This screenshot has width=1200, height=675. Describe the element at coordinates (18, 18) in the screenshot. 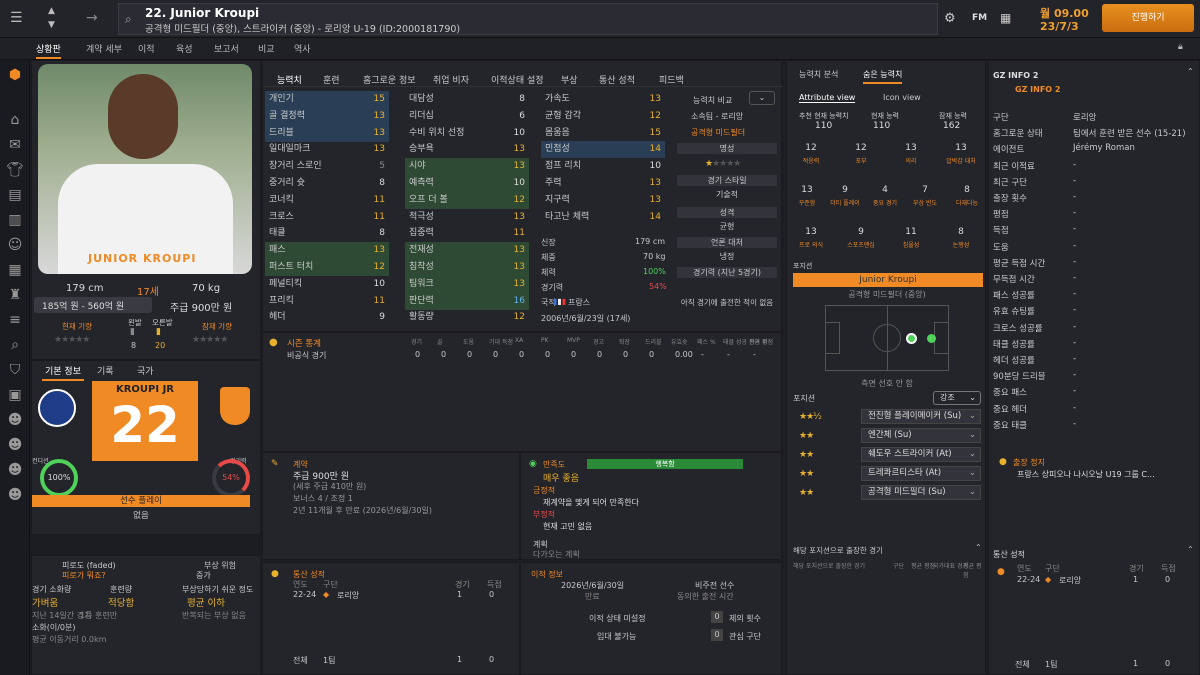

I see `menu-icon: ☰` at that location.